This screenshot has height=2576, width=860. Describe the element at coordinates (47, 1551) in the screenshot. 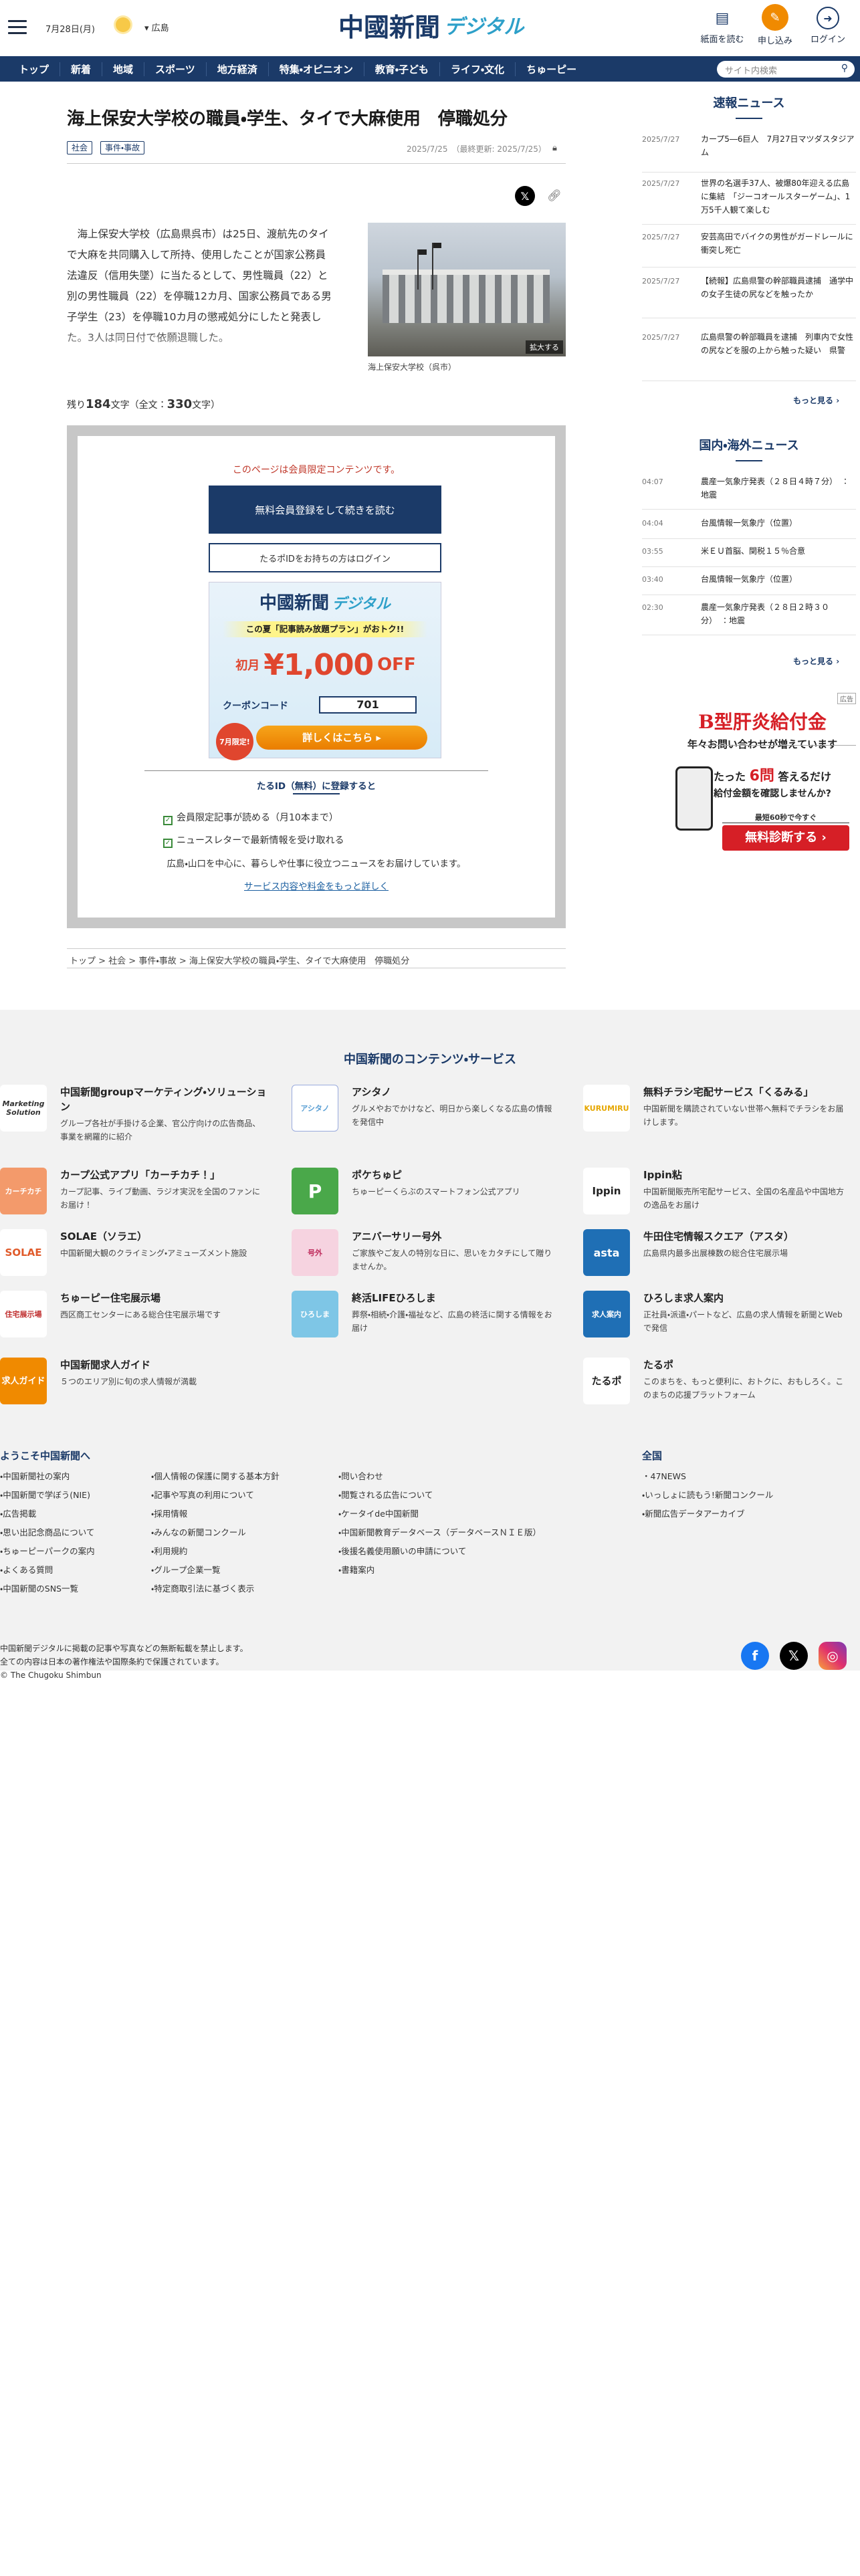

I see `footer-link: ちゅーピーパークの案内` at that location.